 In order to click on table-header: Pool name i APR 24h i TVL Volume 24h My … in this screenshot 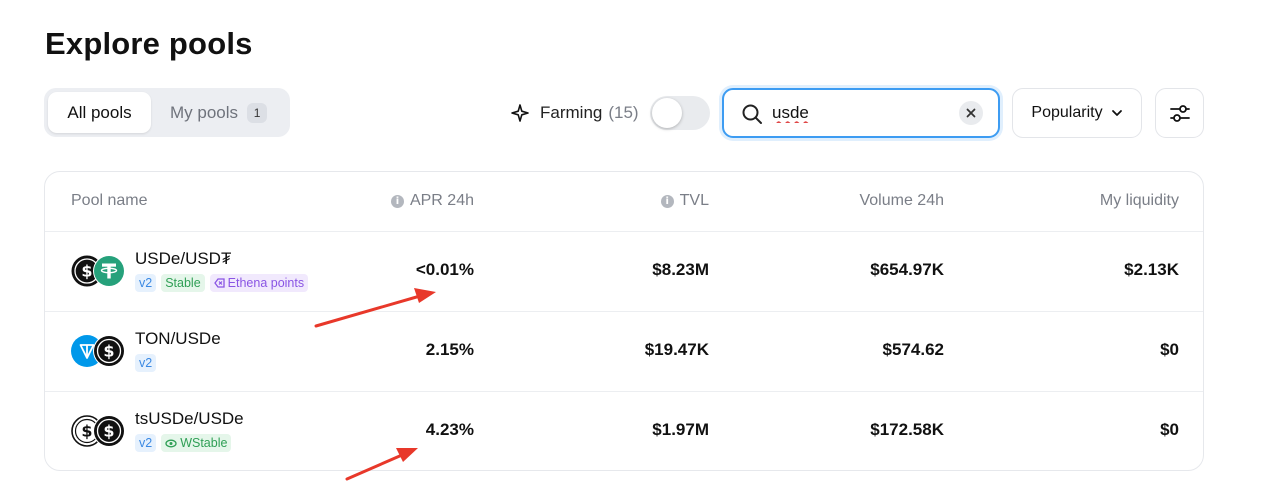, I will do `click(624, 202)`.